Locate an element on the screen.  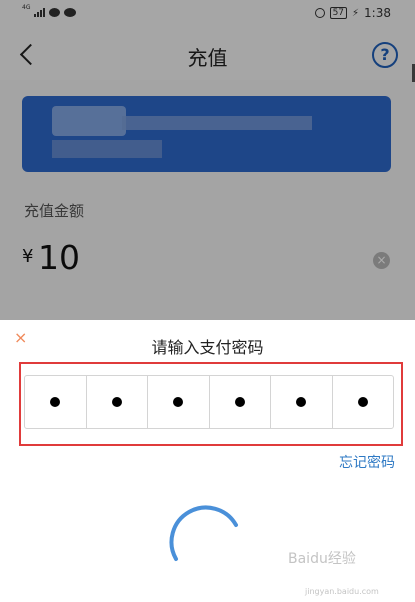
watermark-logo: Baidu经验 is located at coordinates (322, 559).